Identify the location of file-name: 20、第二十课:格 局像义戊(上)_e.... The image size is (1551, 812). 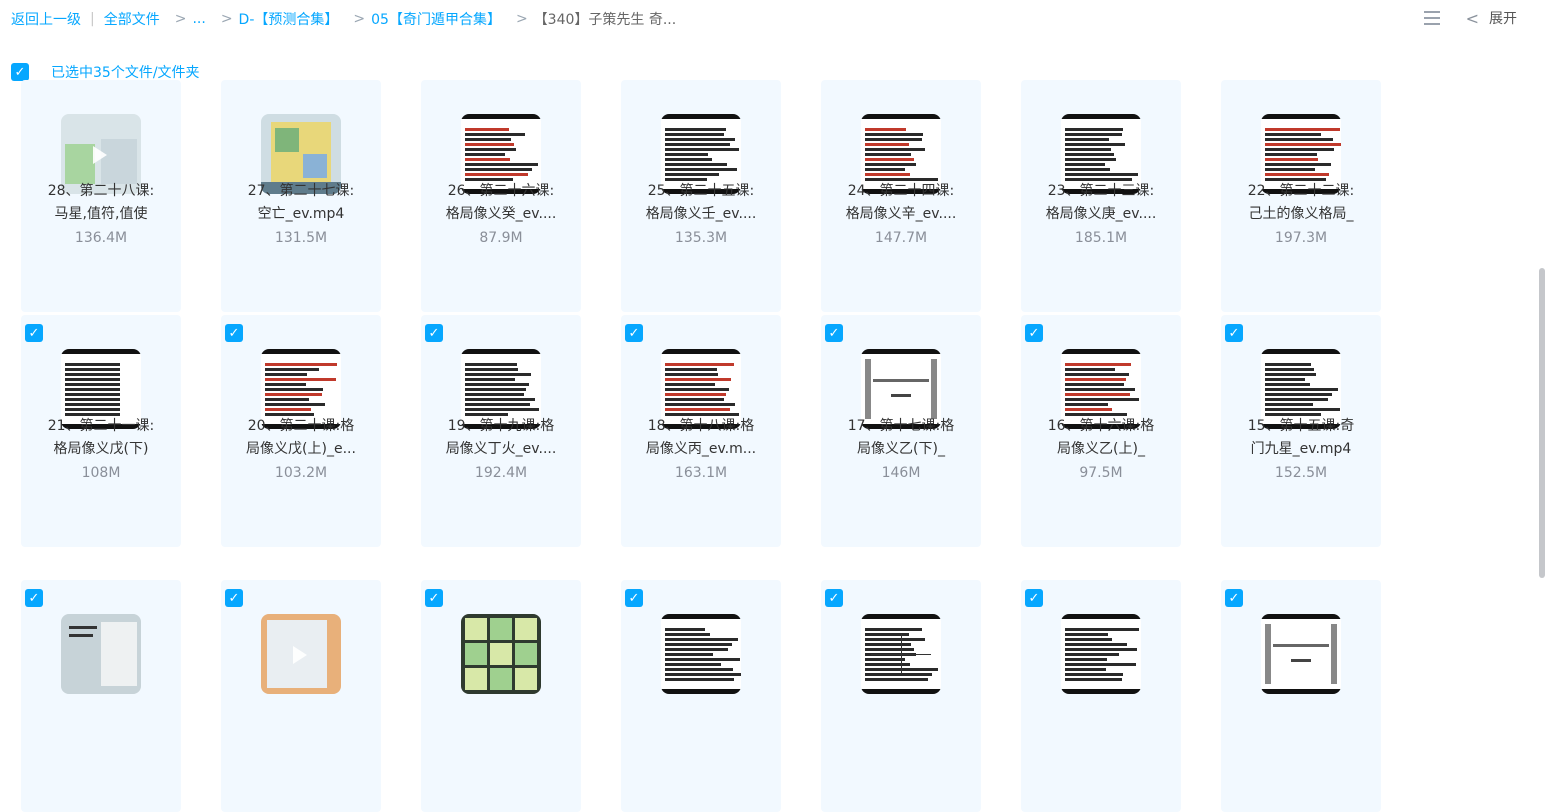
(301, 438).